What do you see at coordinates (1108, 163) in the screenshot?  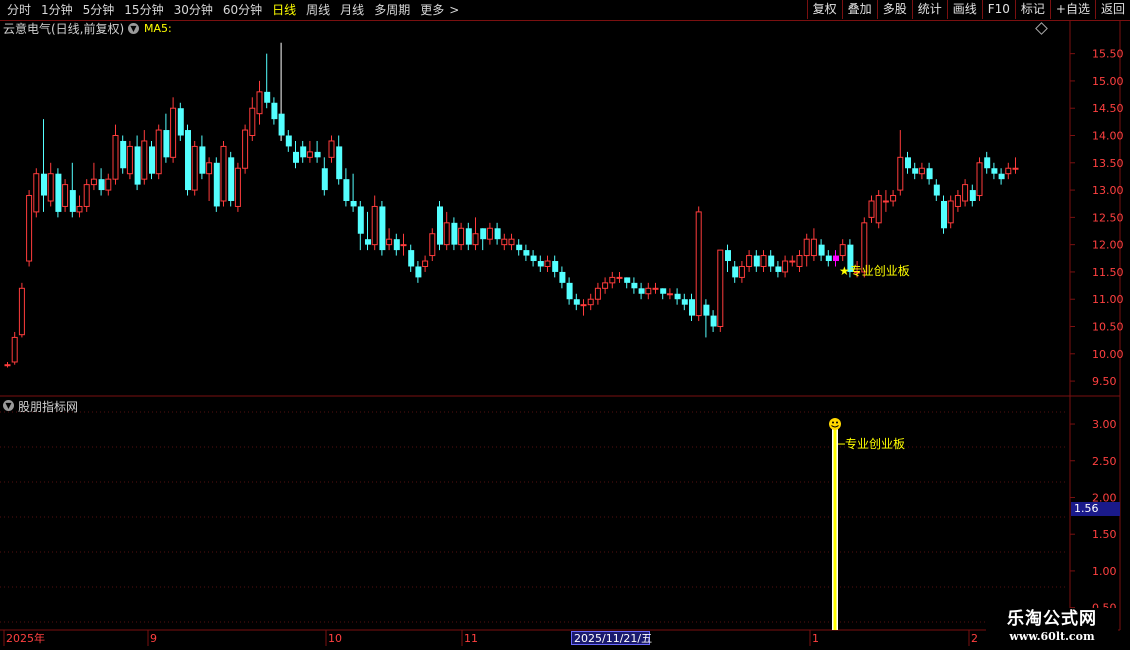 I see `price-axis-label: 13.50` at bounding box center [1108, 163].